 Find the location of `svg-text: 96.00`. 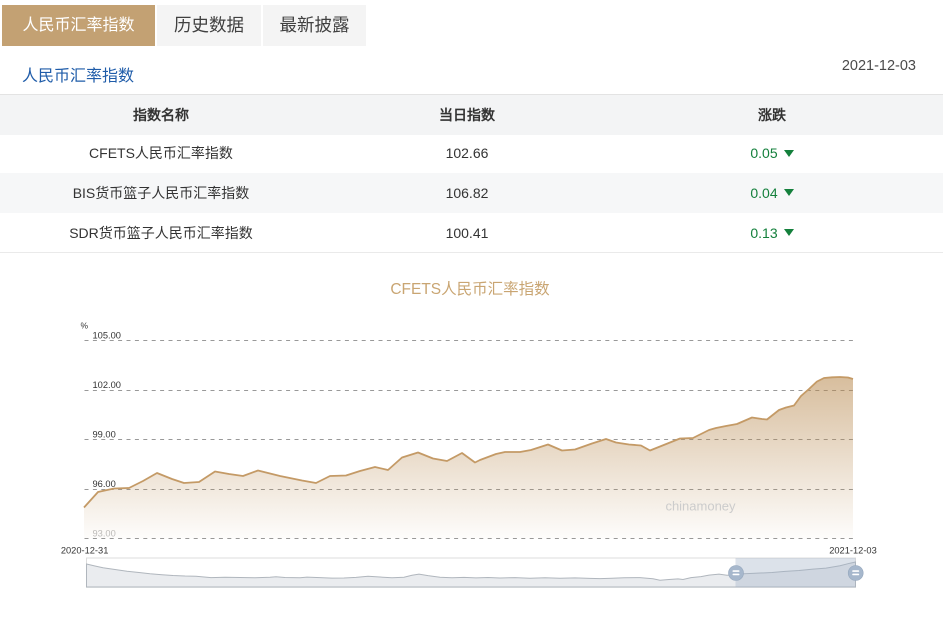

svg-text: 96.00 is located at coordinates (104, 484).